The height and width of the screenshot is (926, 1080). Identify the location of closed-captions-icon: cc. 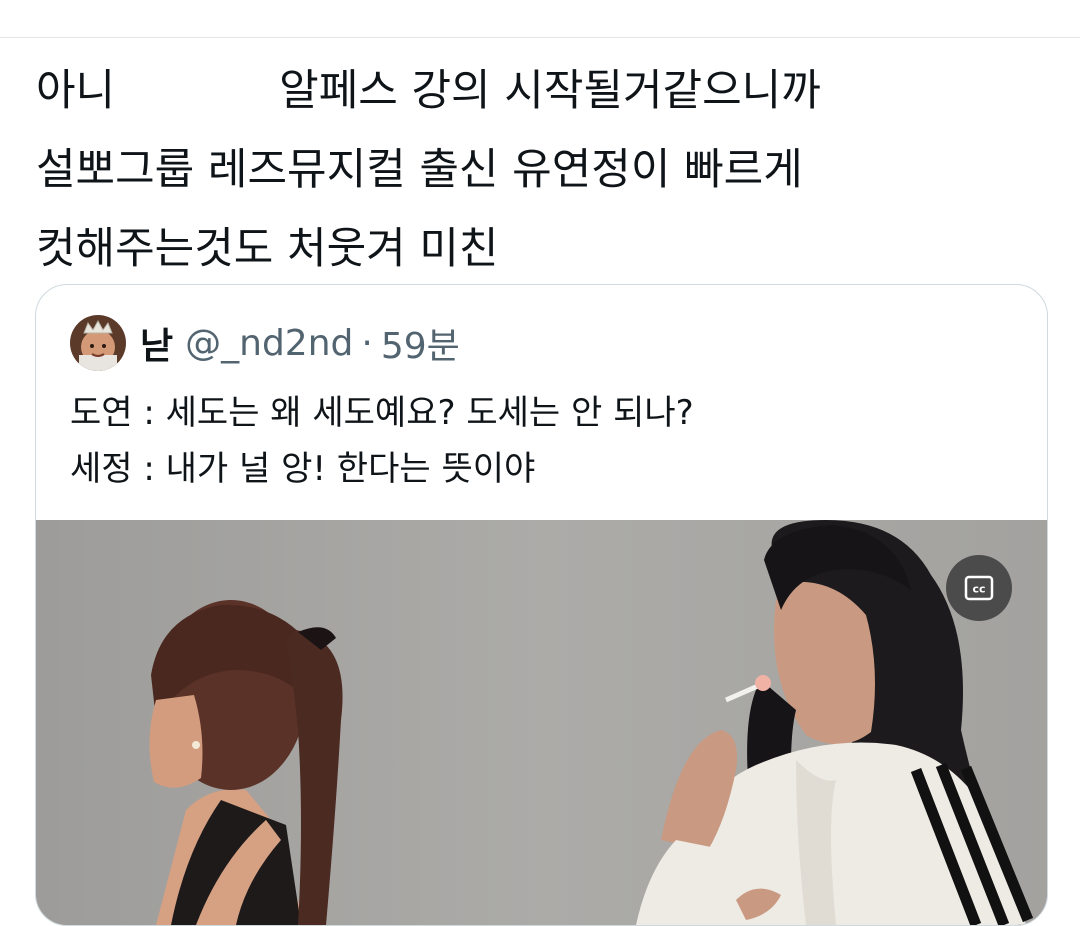
(979, 588).